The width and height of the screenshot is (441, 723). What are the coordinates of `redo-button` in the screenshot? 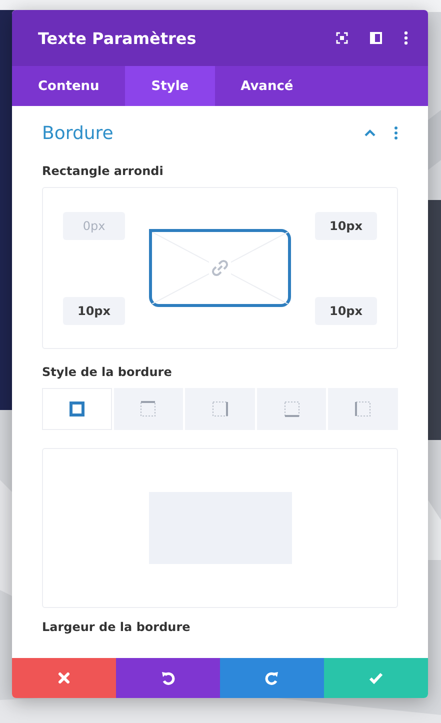 It's located at (272, 678).